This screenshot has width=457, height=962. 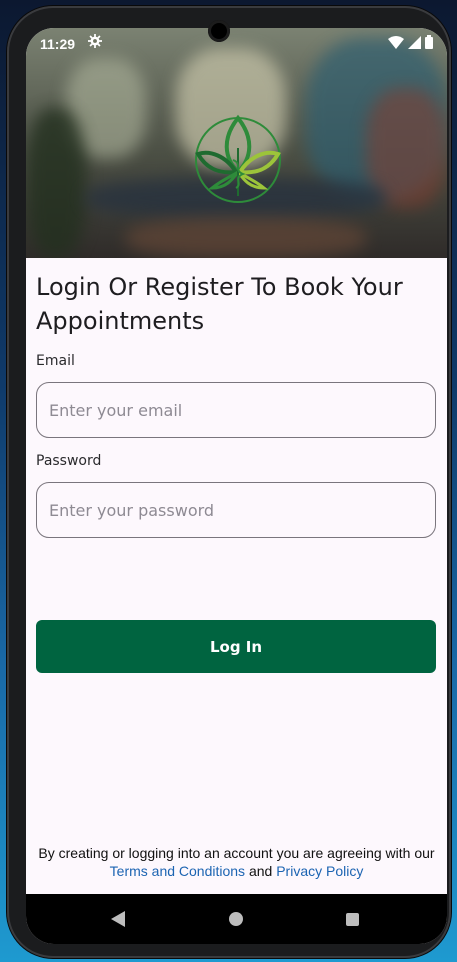 I want to click on gear-icon, so click(x=95, y=41).